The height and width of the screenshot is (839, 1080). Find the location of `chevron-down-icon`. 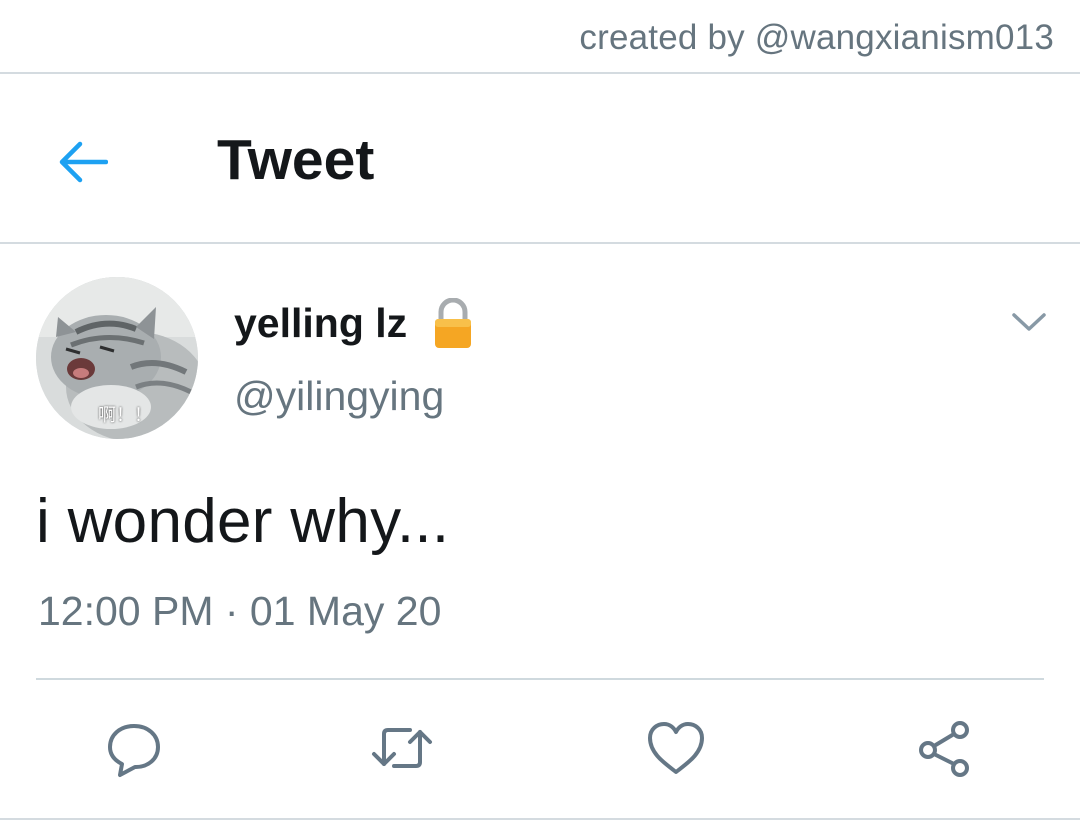

chevron-down-icon is located at coordinates (1029, 322).